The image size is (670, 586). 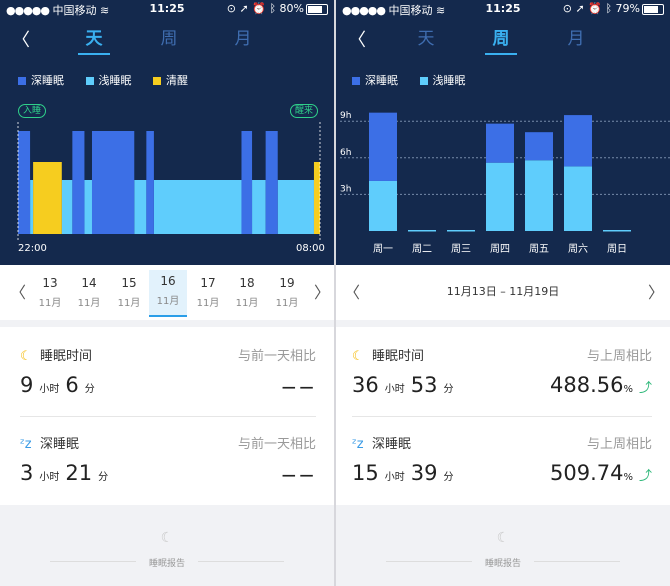 What do you see at coordinates (27, 385) in the screenshot?
I see `hours-value: 9` at bounding box center [27, 385].